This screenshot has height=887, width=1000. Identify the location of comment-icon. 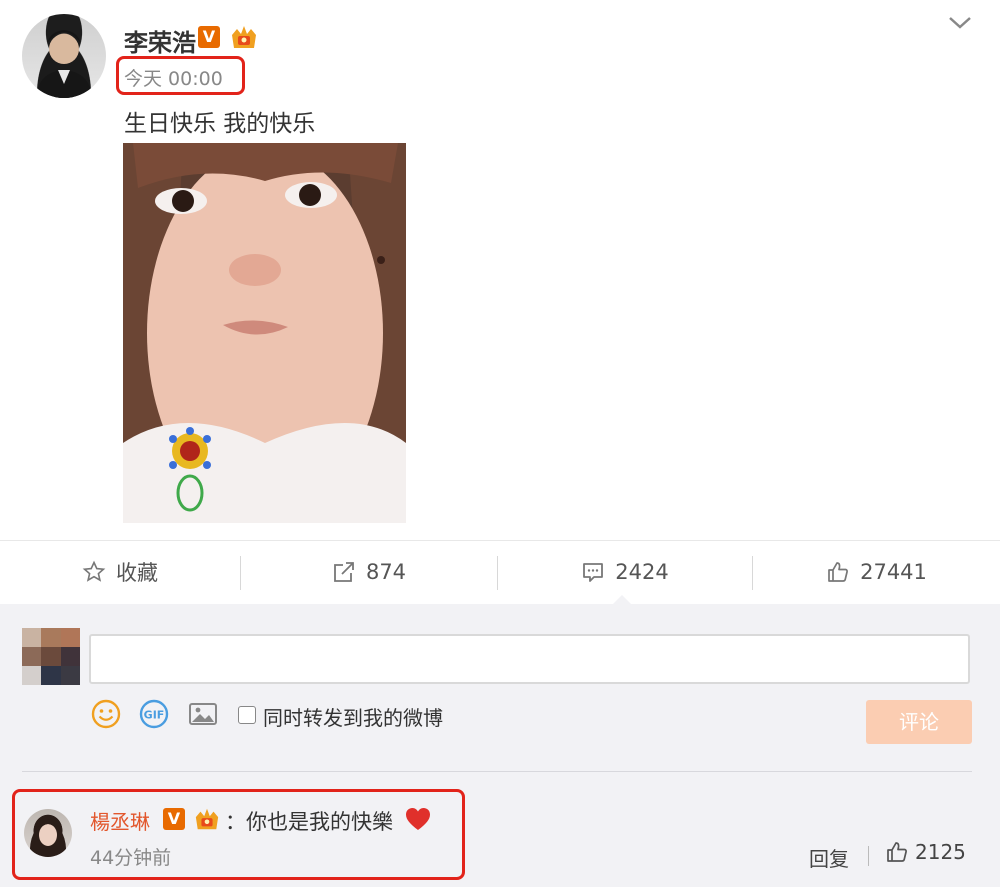
(593, 572).